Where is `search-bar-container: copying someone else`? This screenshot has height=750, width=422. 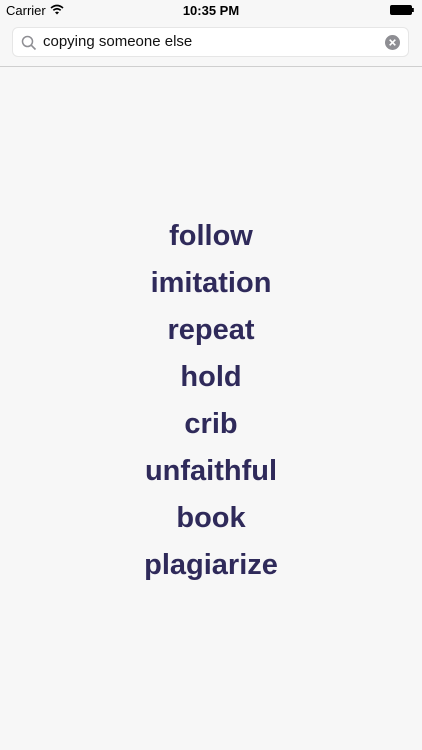 search-bar-container: copying someone else is located at coordinates (211, 44).